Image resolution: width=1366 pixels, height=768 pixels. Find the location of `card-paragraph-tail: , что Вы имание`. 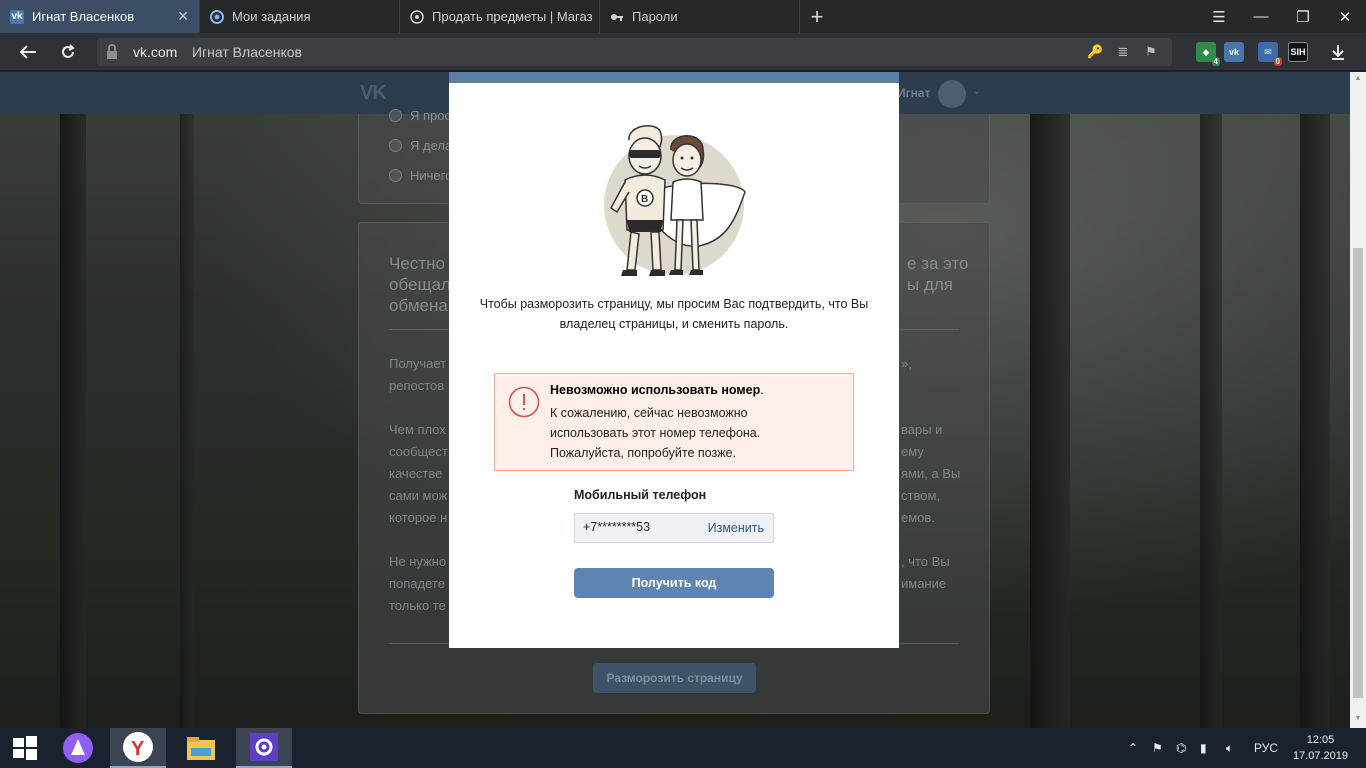

card-paragraph-tail: , что Вы имание is located at coordinates (925, 572).